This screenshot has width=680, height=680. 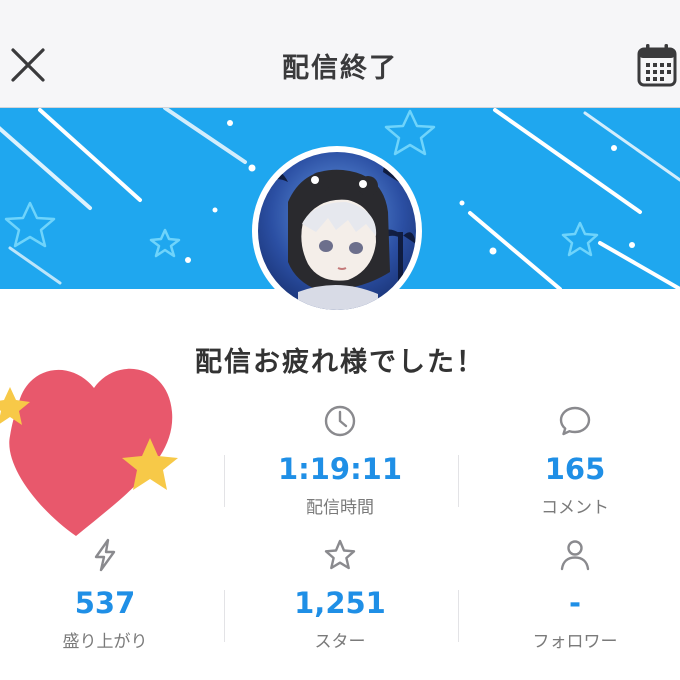 What do you see at coordinates (105, 603) in the screenshot?
I see `excitement-value: 537` at bounding box center [105, 603].